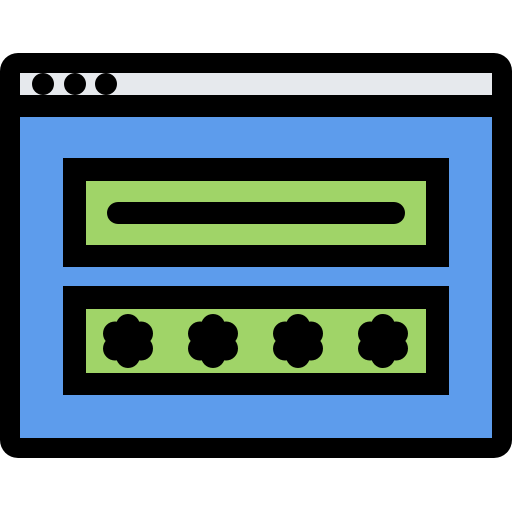 The image size is (512, 512). I want to click on window-controls, so click(74, 84).